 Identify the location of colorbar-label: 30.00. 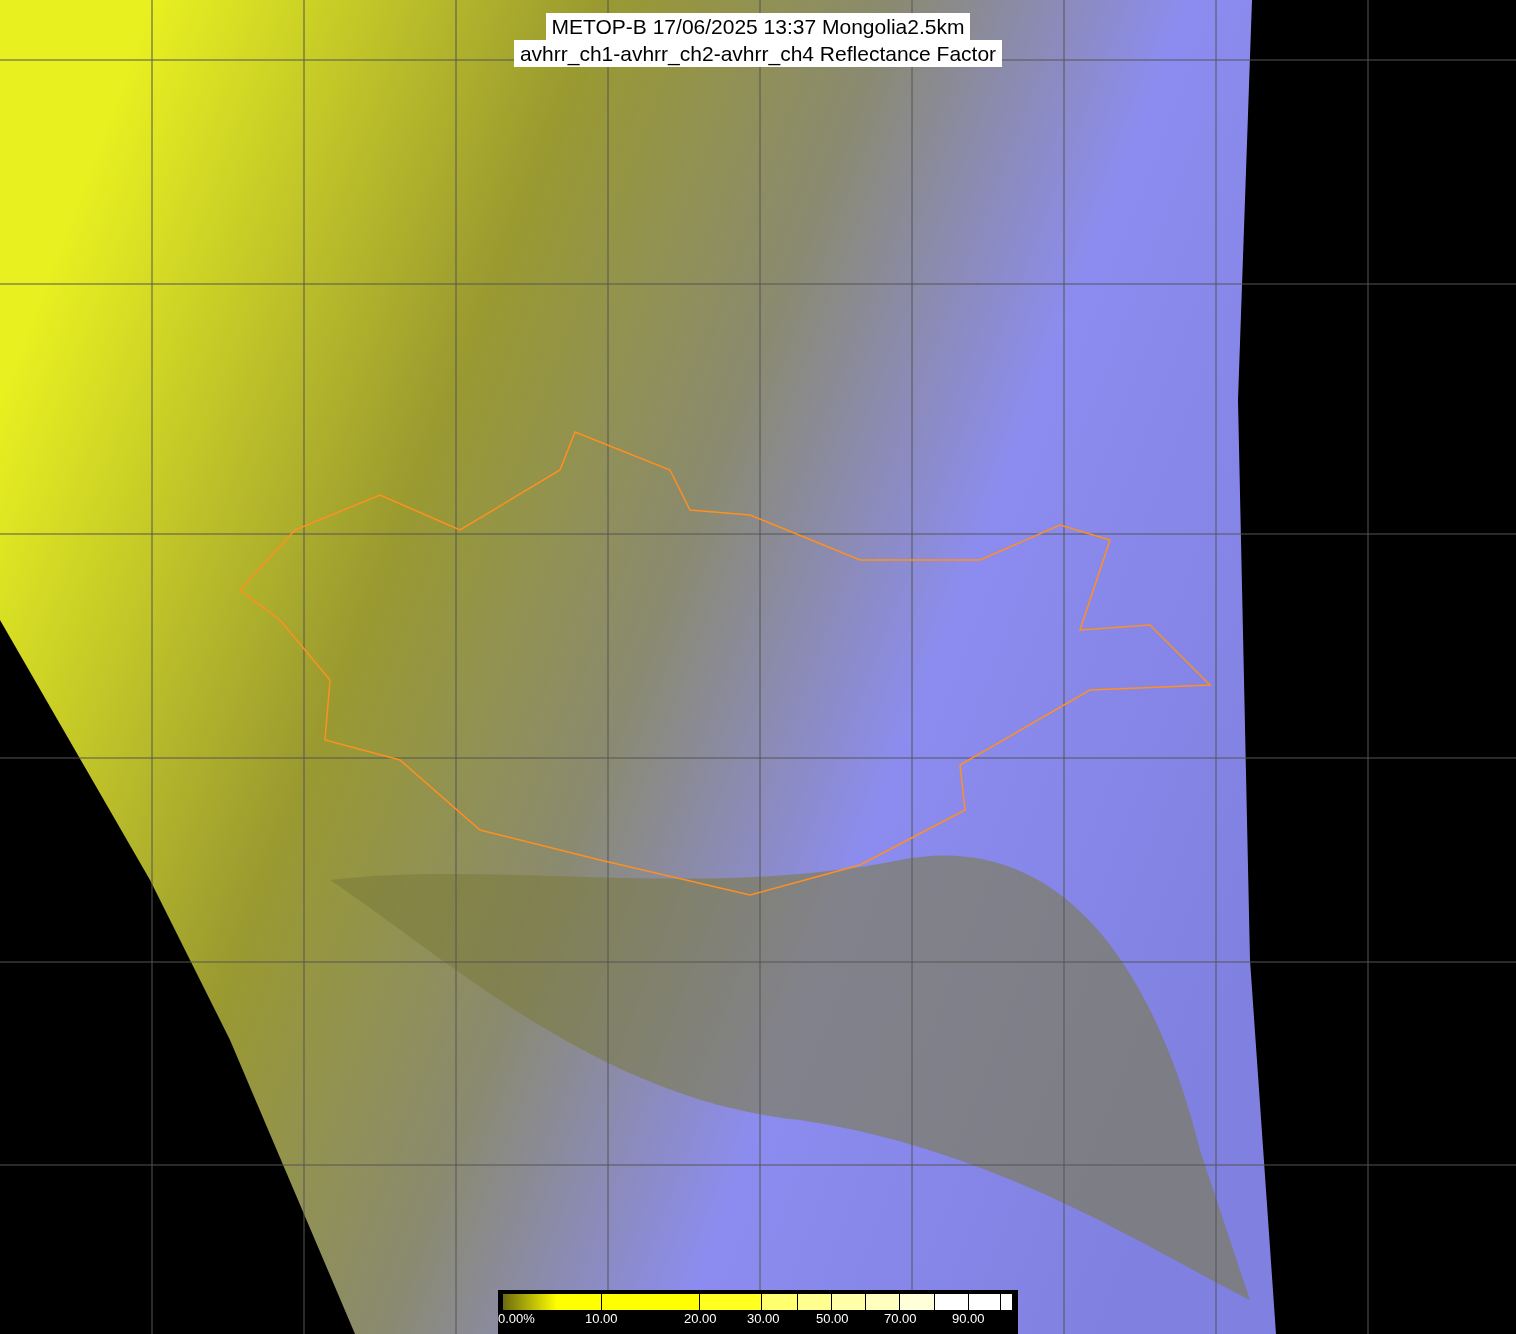
(763, 1319).